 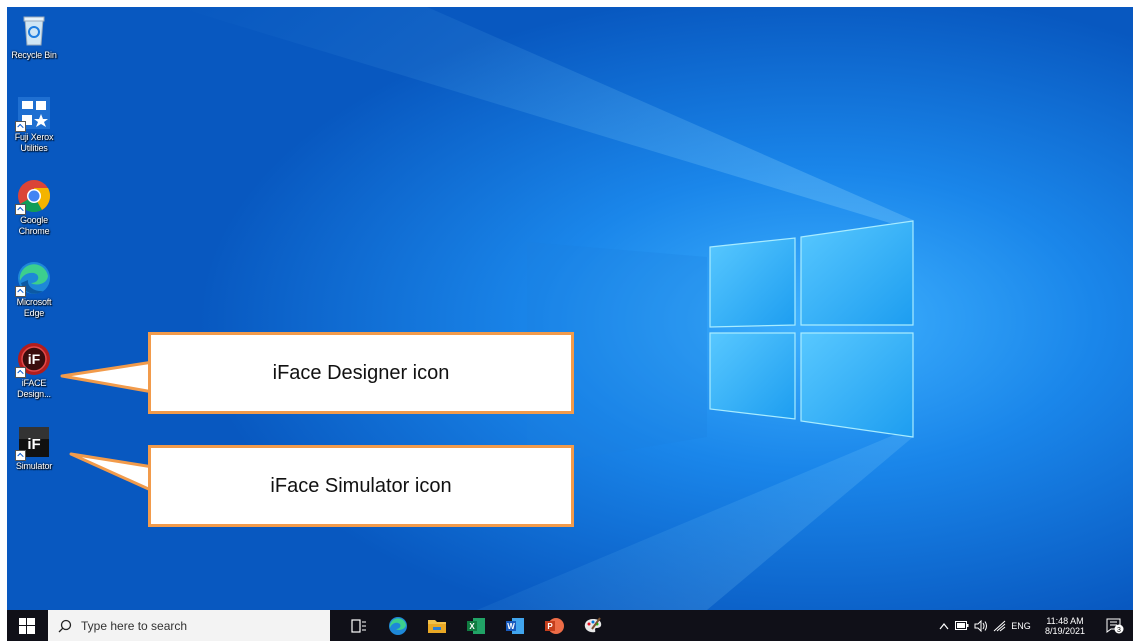 I want to click on taskbar-powerpoint-button: P, so click(x=554, y=625).